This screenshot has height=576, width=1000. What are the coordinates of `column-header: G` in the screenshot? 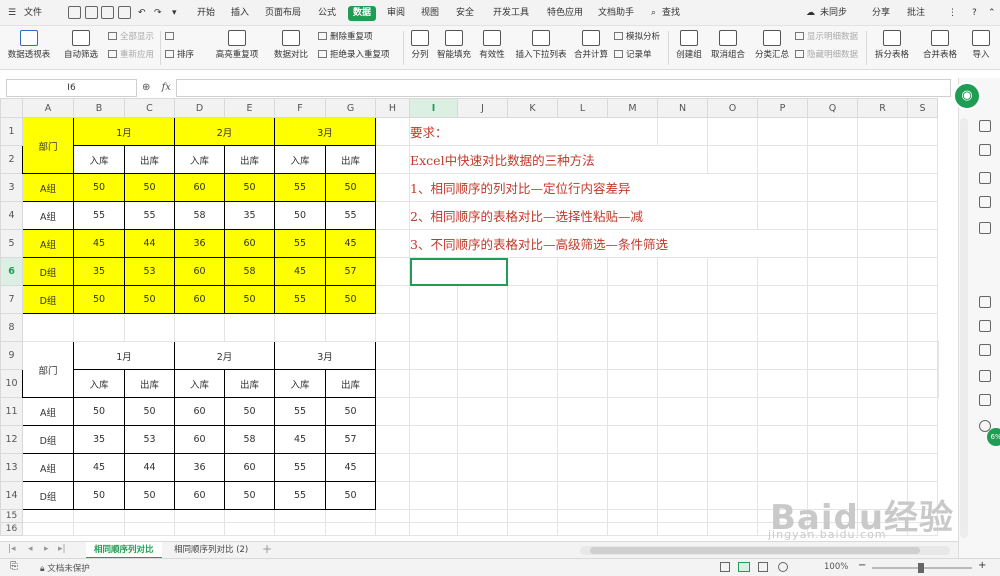 It's located at (350, 108).